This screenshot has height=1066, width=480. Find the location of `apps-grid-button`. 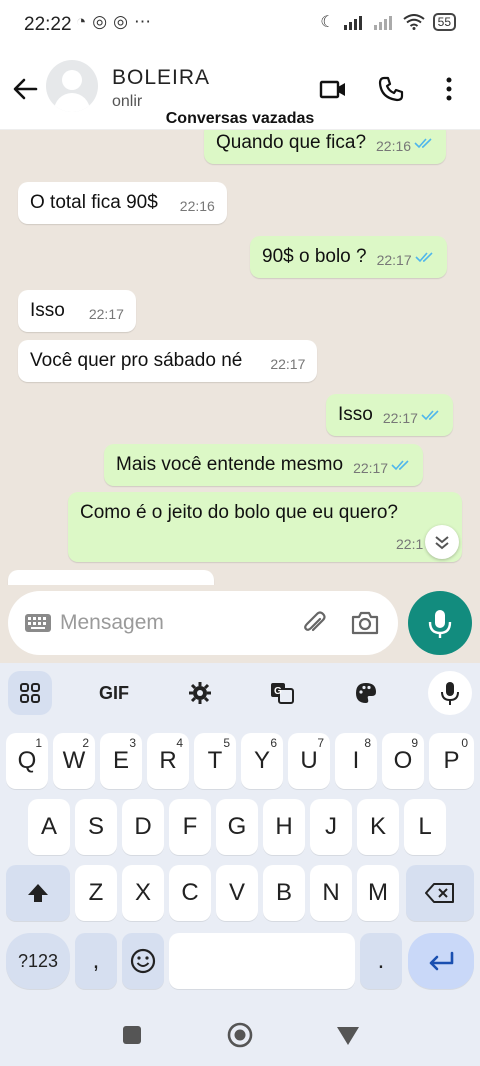

apps-grid-button is located at coordinates (30, 693).